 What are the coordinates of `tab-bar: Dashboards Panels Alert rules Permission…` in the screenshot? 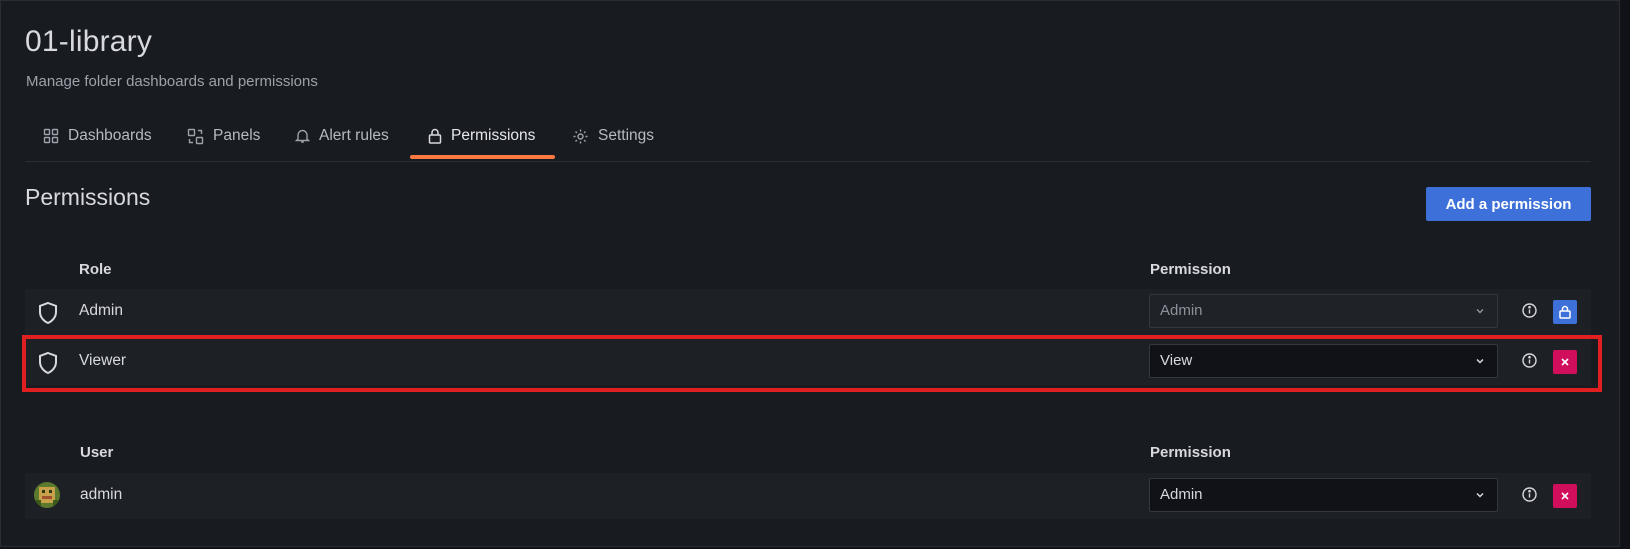 It's located at (808, 137).